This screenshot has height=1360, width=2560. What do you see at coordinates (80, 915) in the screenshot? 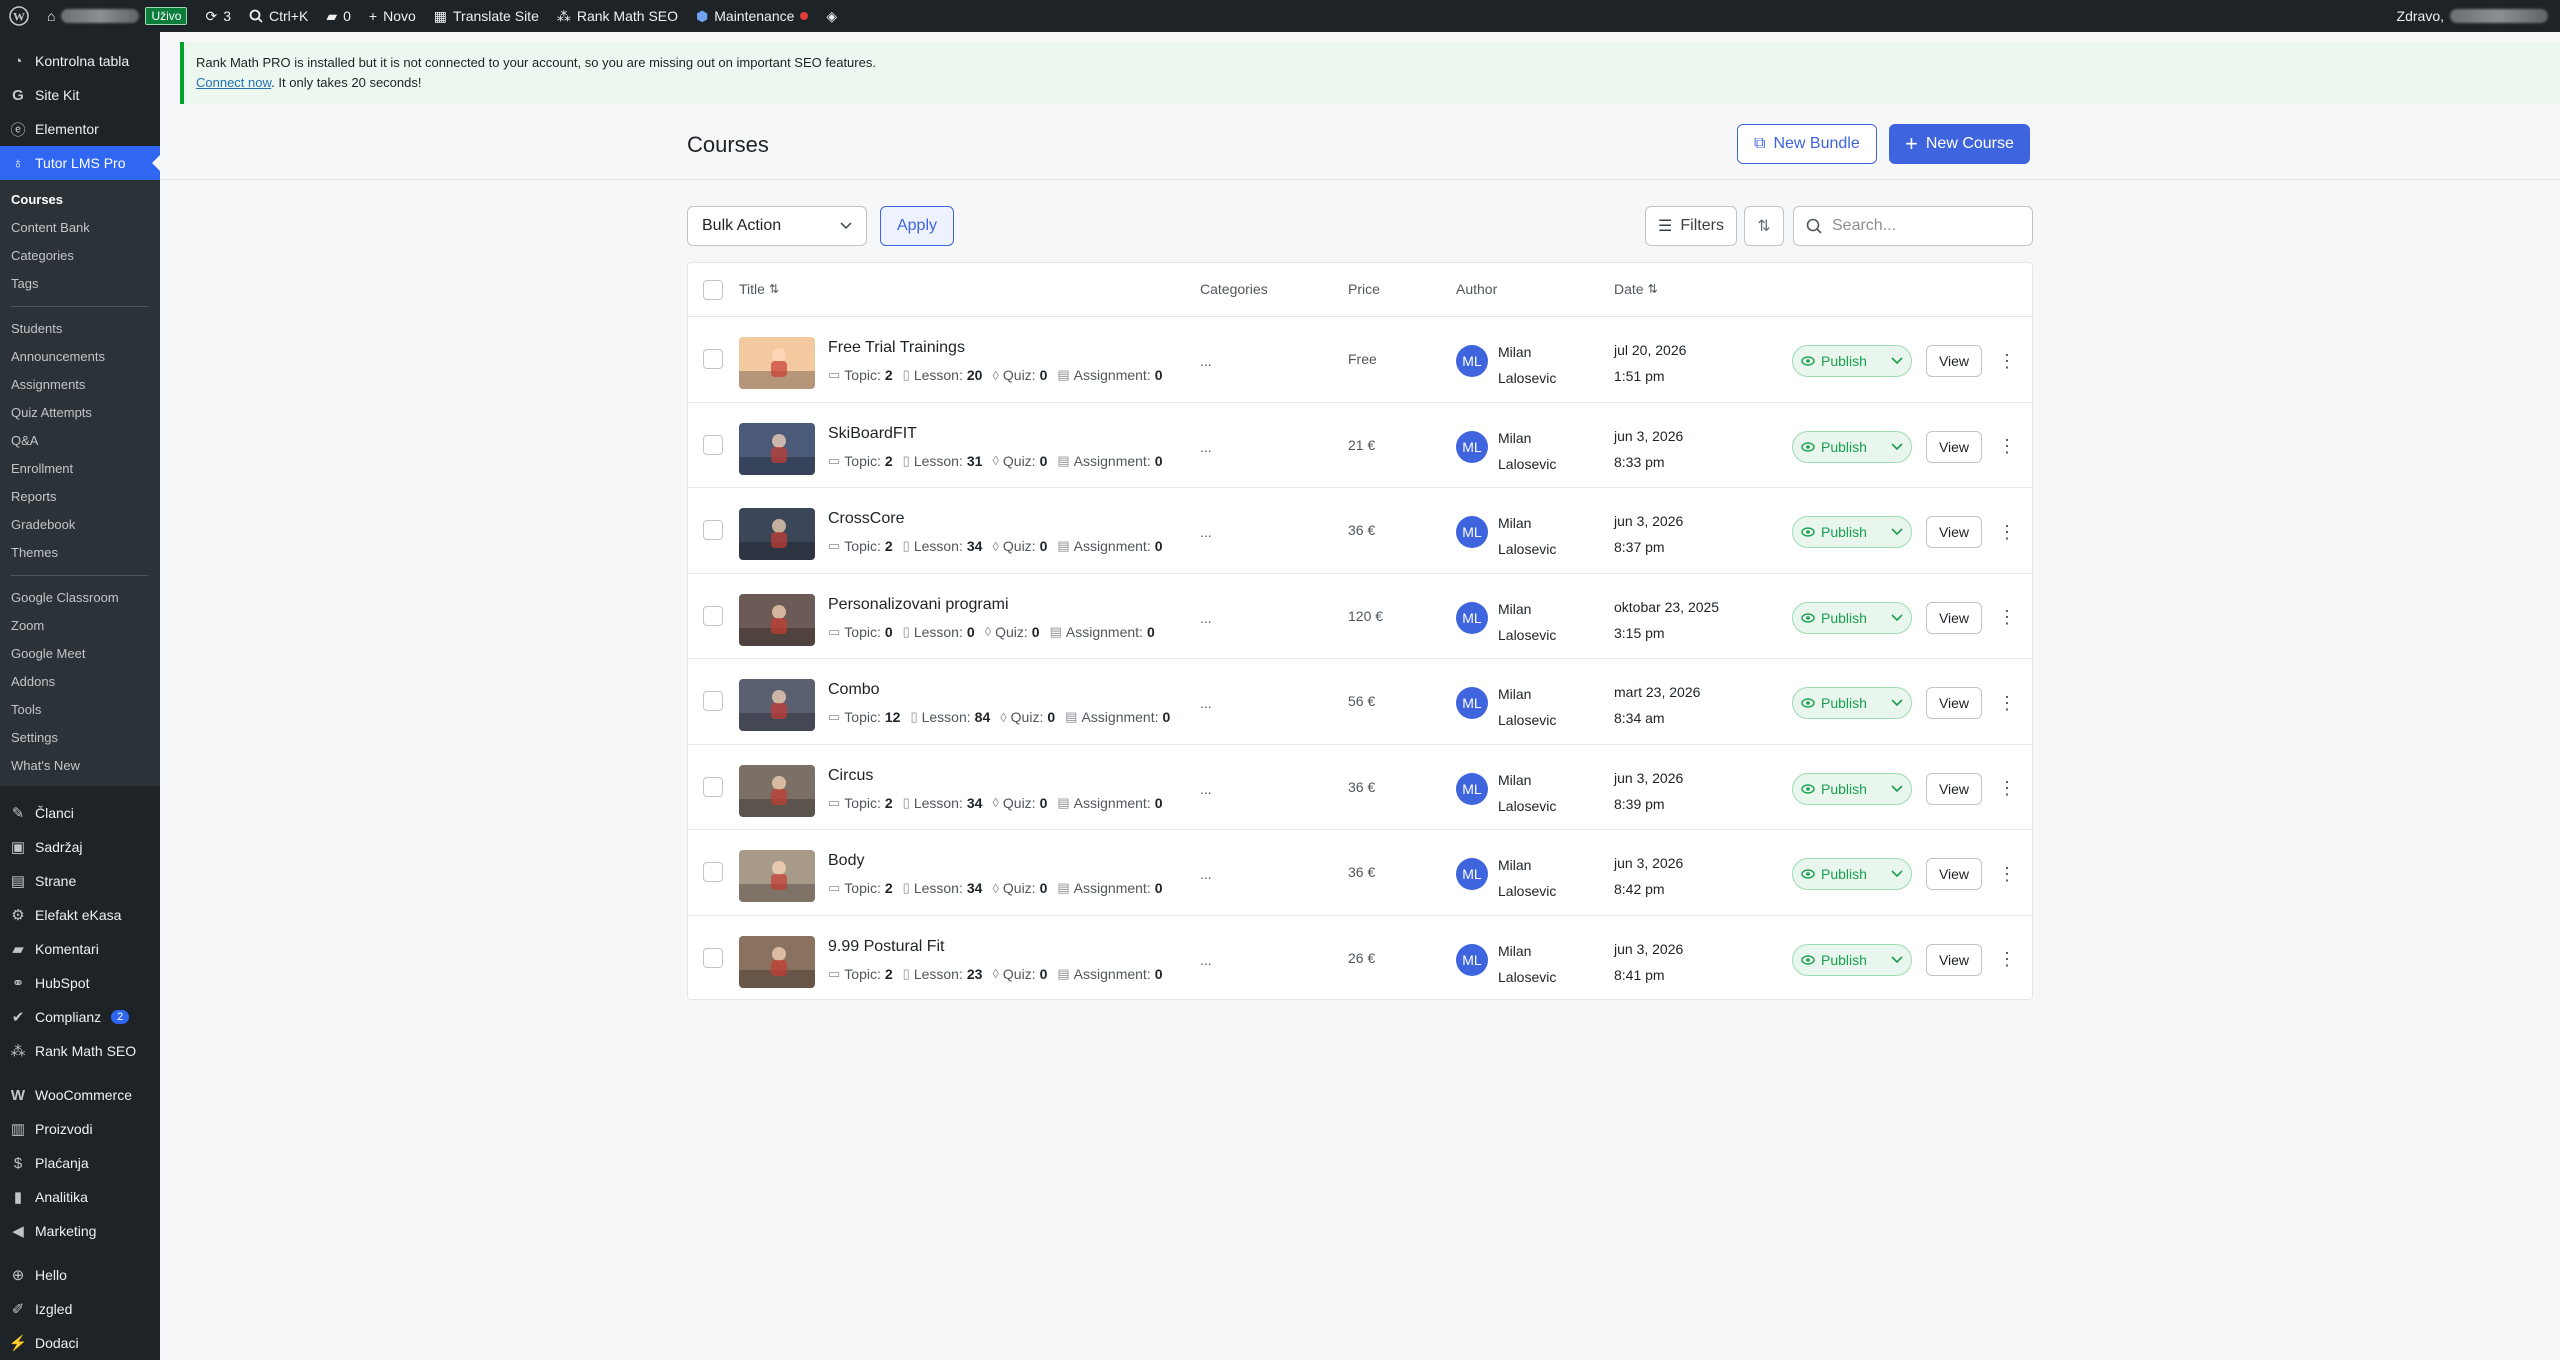
I see `sidebar-item-elefakt: ⚙ Elefakt eKasa` at bounding box center [80, 915].